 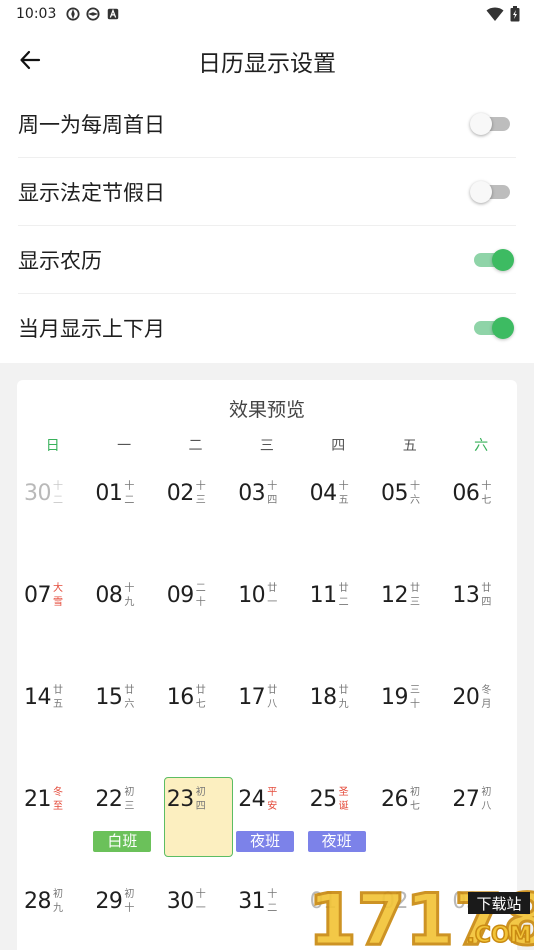 I want to click on day-number: 06, so click(x=466, y=493).